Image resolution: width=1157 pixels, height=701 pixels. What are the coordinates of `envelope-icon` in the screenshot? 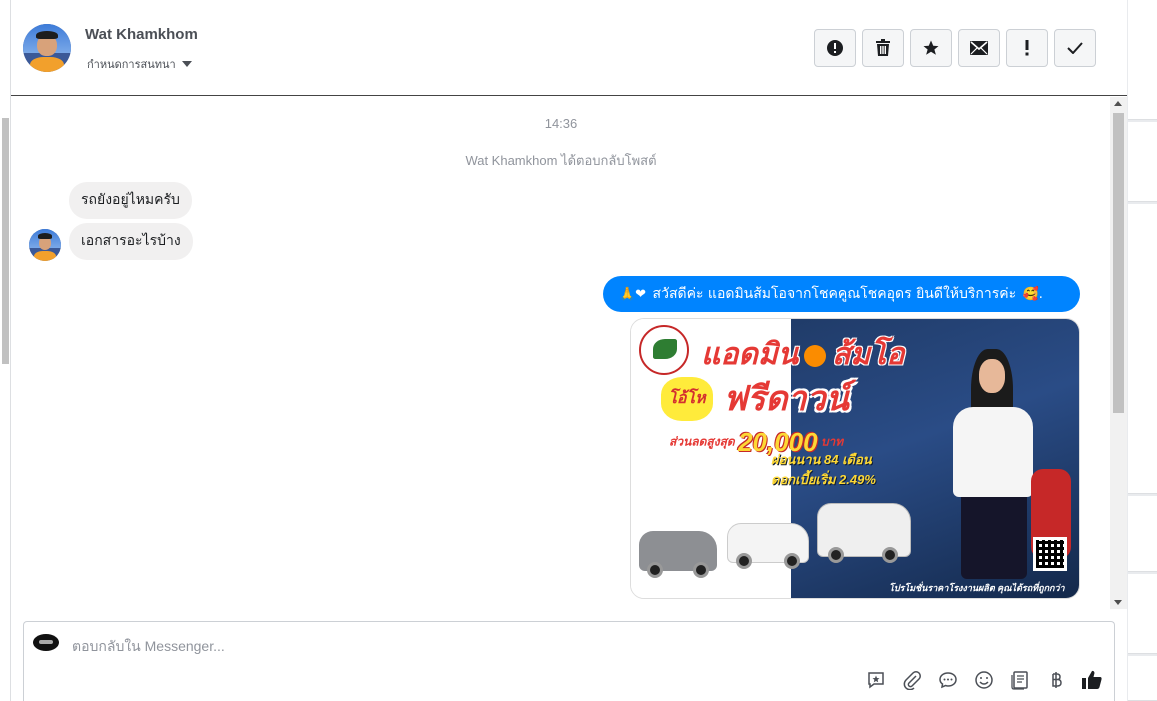 It's located at (979, 48).